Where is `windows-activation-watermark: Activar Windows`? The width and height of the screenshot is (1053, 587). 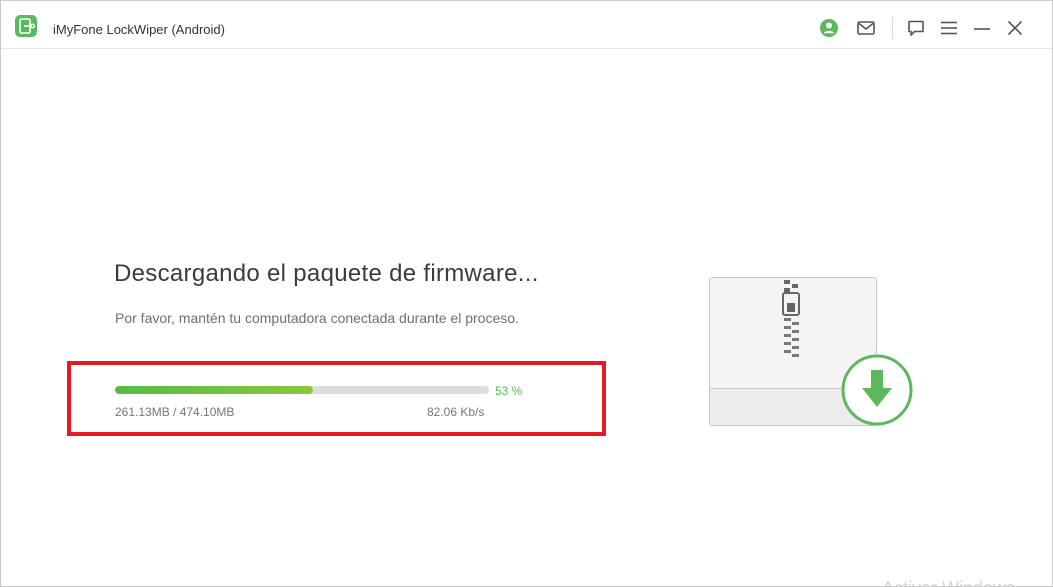
windows-activation-watermark: Activar Windows is located at coordinates (948, 582).